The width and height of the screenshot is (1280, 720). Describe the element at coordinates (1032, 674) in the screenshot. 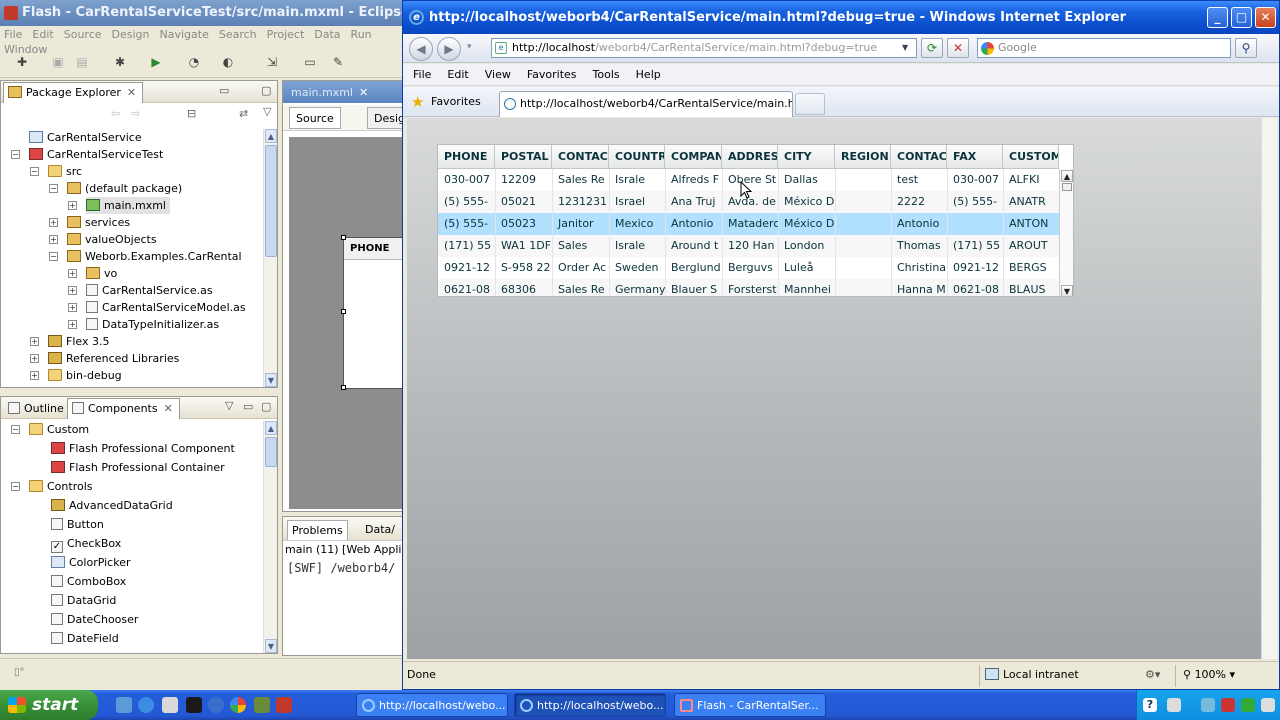

I see `security-zone: Local intranet` at that location.